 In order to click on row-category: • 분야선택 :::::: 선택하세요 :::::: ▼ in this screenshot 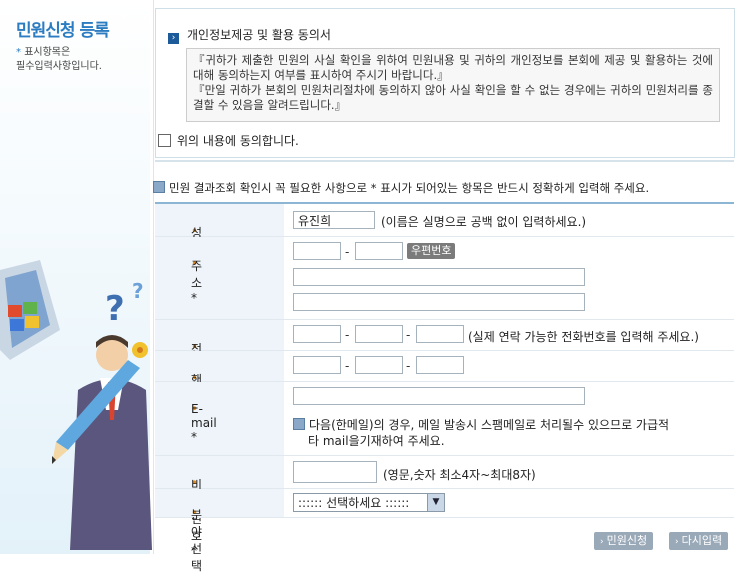, I will do `click(444, 531)`.